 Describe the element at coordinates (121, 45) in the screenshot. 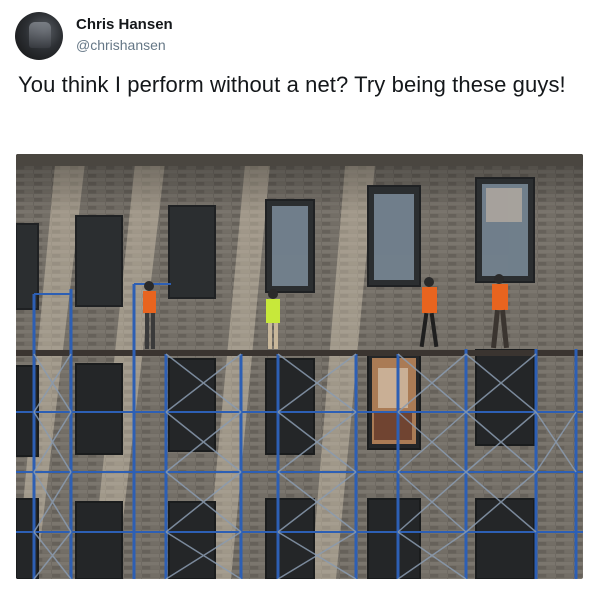

I see `user-handle: @chrishansen` at that location.